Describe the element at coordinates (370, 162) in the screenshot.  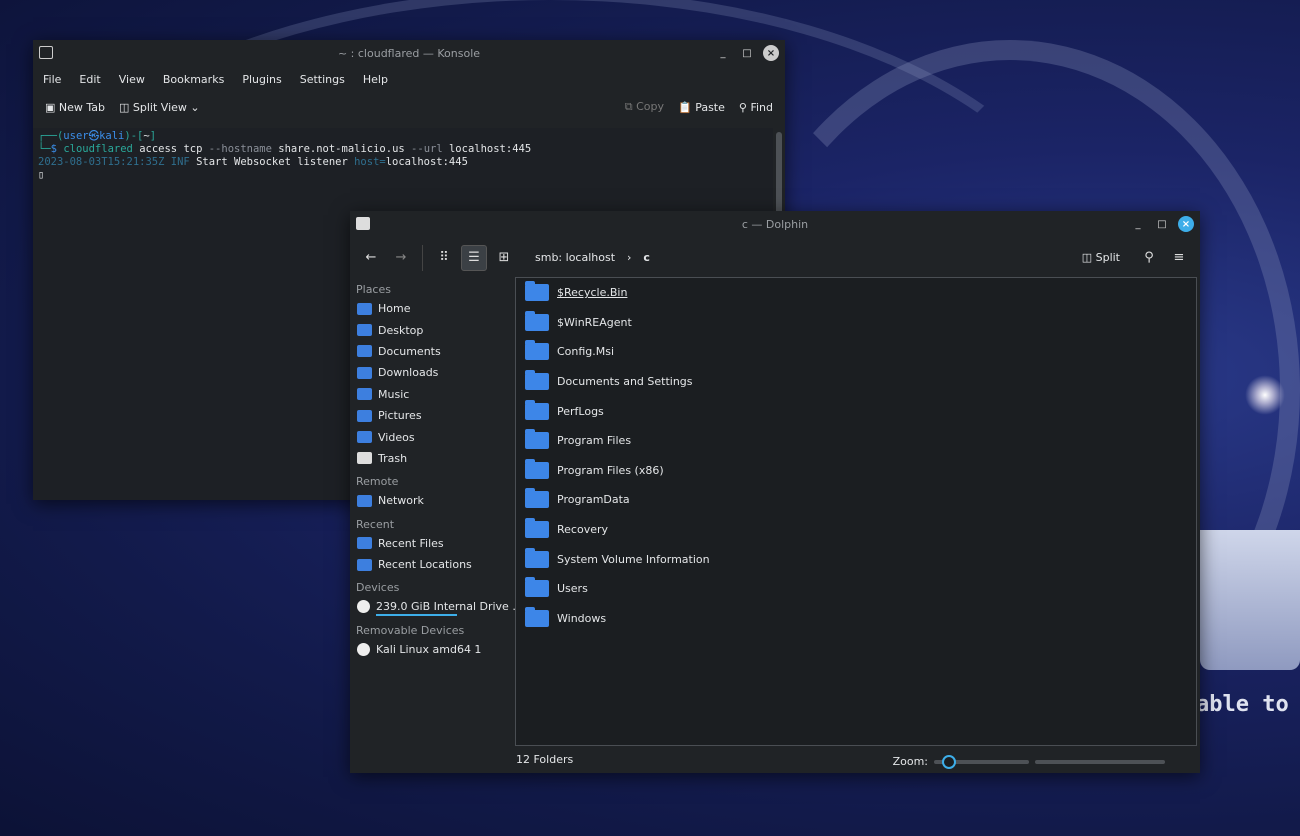
I see `log-key: host=` at that location.